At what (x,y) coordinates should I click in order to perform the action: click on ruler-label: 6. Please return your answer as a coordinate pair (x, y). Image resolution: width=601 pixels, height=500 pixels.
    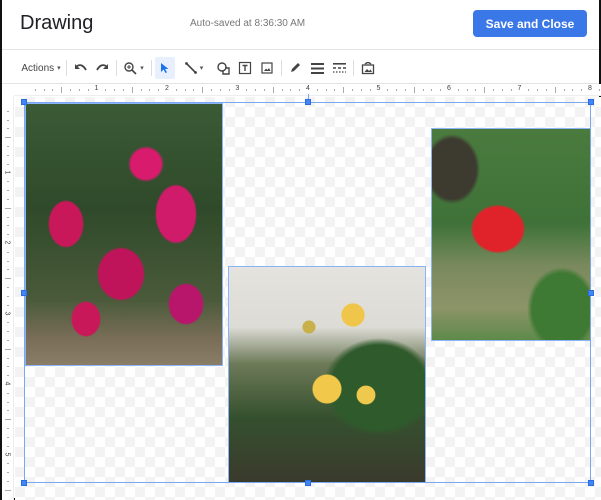
    Looking at the image, I should click on (449, 88).